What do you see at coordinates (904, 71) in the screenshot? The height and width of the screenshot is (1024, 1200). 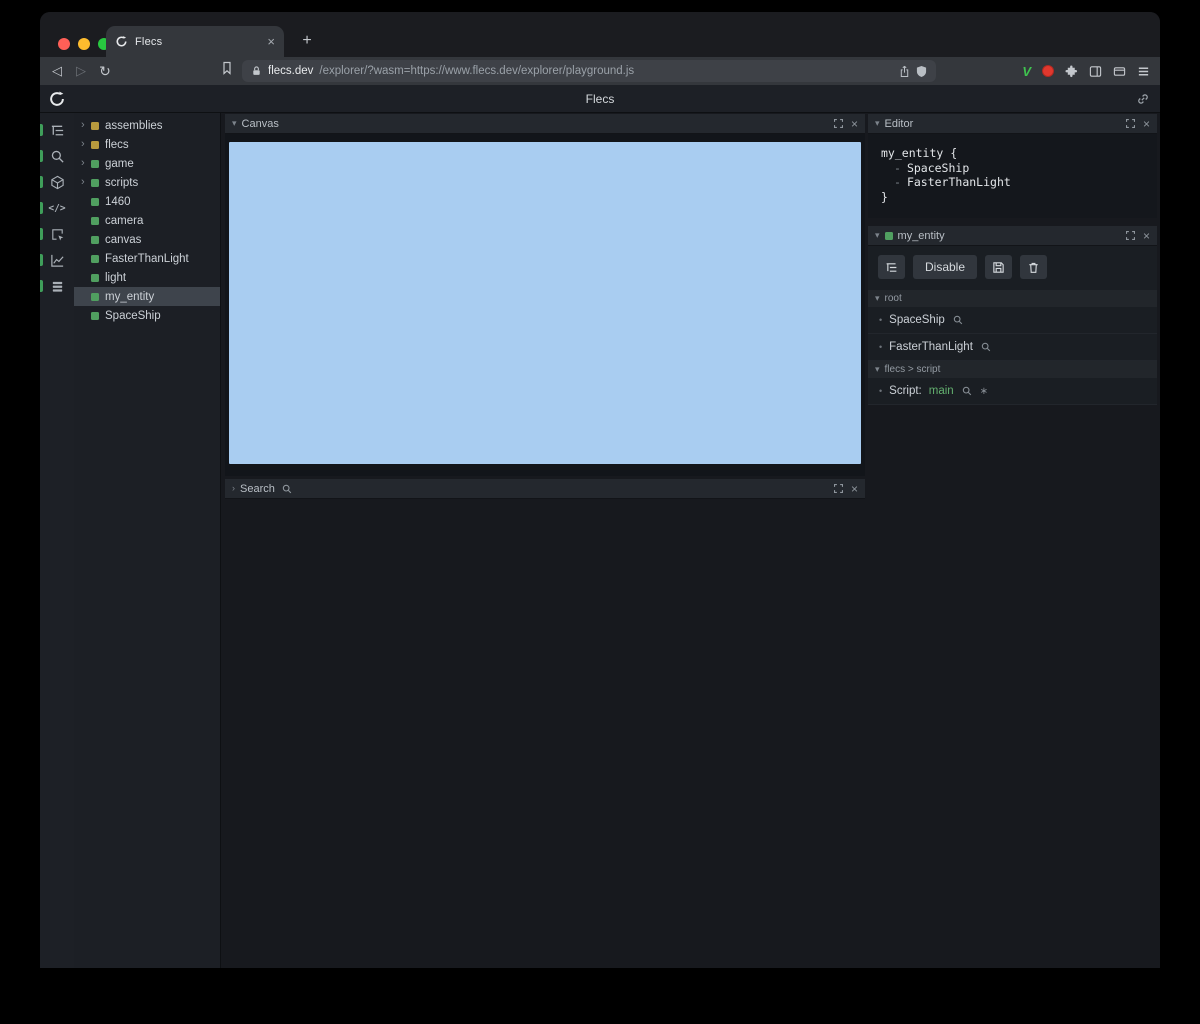 I see `share-icon` at bounding box center [904, 71].